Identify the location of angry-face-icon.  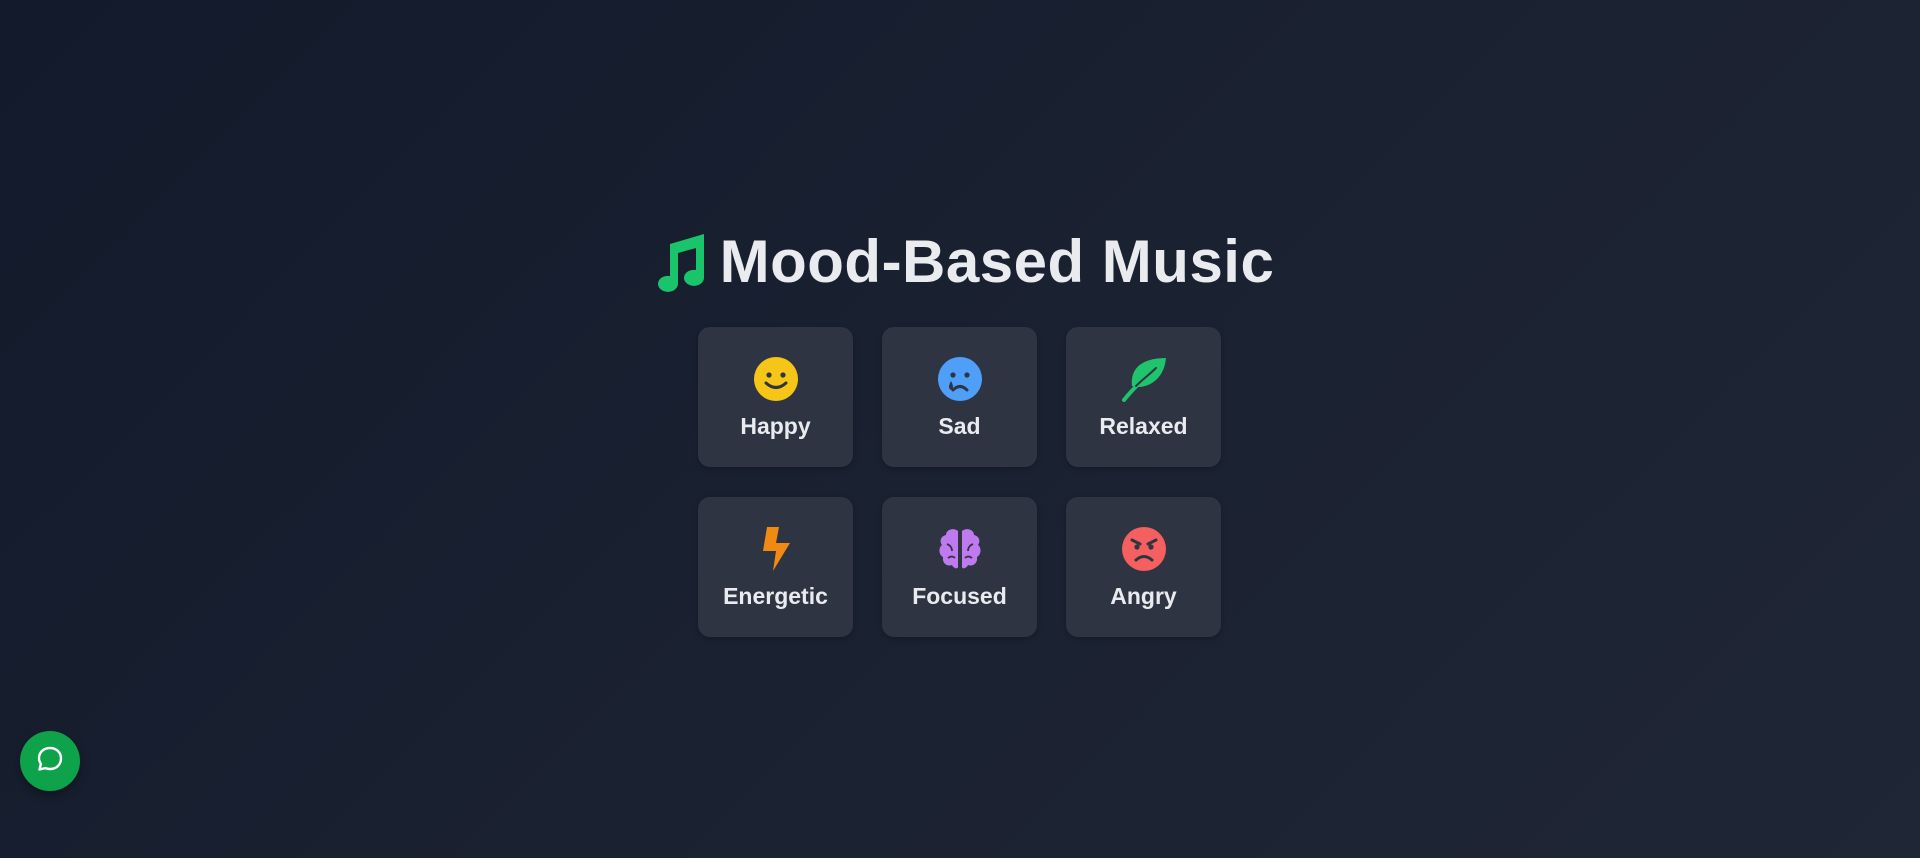
(1144, 549).